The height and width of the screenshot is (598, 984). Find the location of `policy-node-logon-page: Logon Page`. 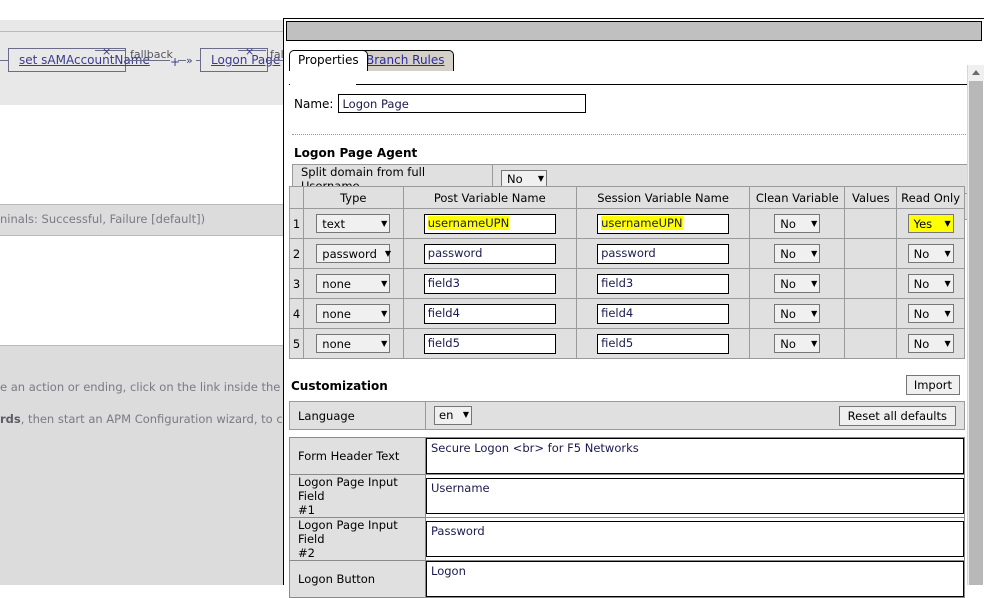

policy-node-logon-page: Logon Page is located at coordinates (240, 60).